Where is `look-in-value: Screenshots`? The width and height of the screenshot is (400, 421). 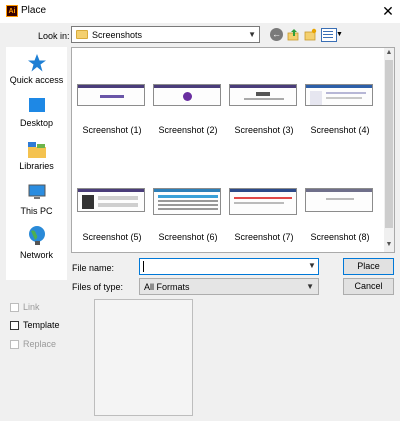
look-in-value: Screenshots is located at coordinates (117, 35).